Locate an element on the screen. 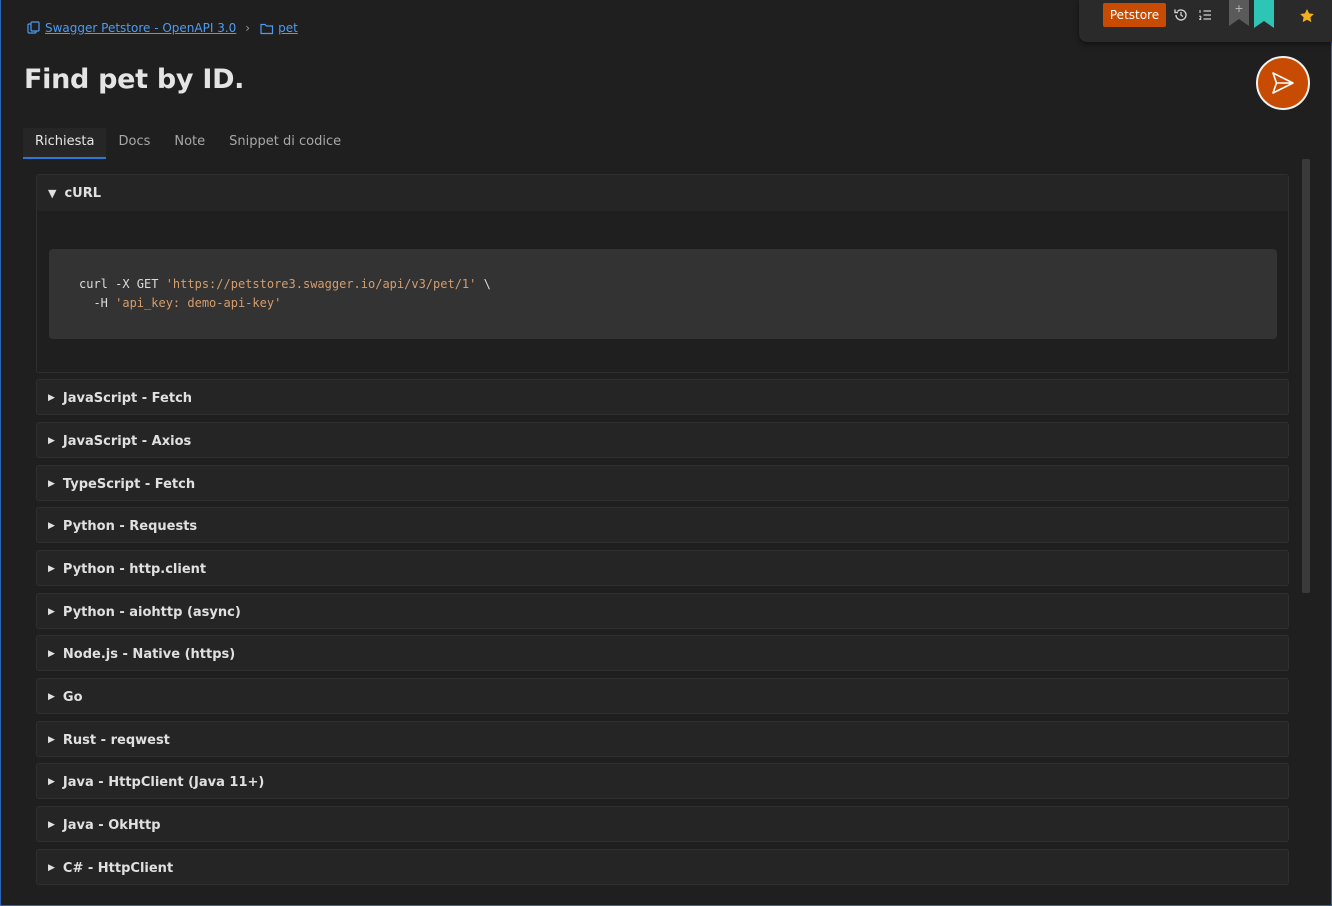  tab-bar: Richiesta Docs Note Snippet di codice is located at coordinates (188, 143).